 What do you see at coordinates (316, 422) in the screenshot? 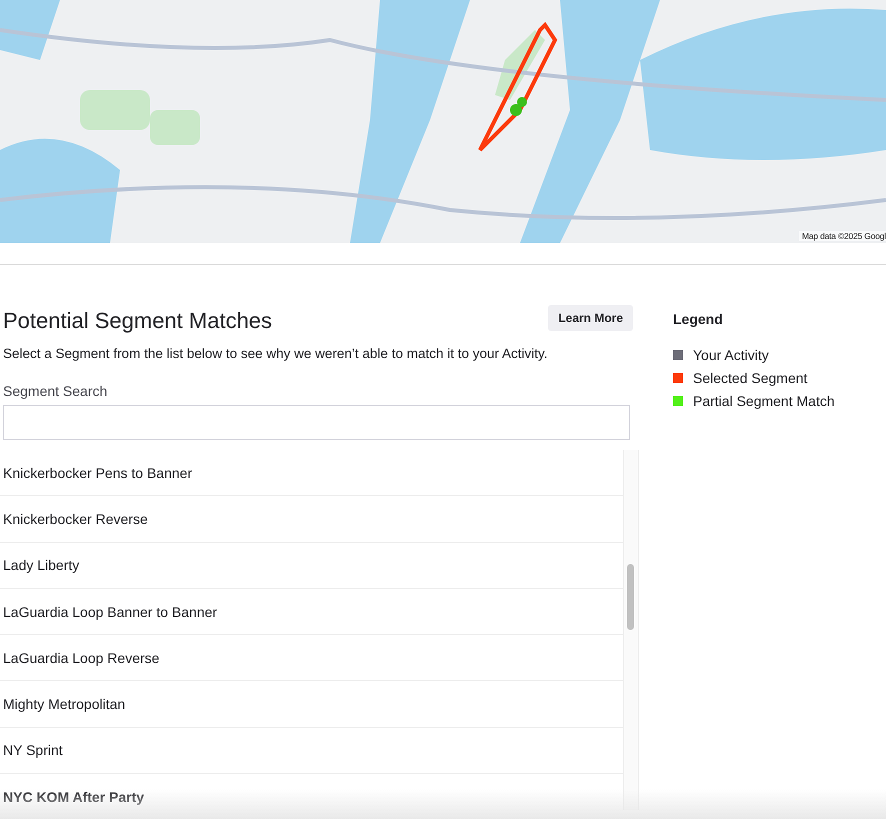
I see `search-field` at bounding box center [316, 422].